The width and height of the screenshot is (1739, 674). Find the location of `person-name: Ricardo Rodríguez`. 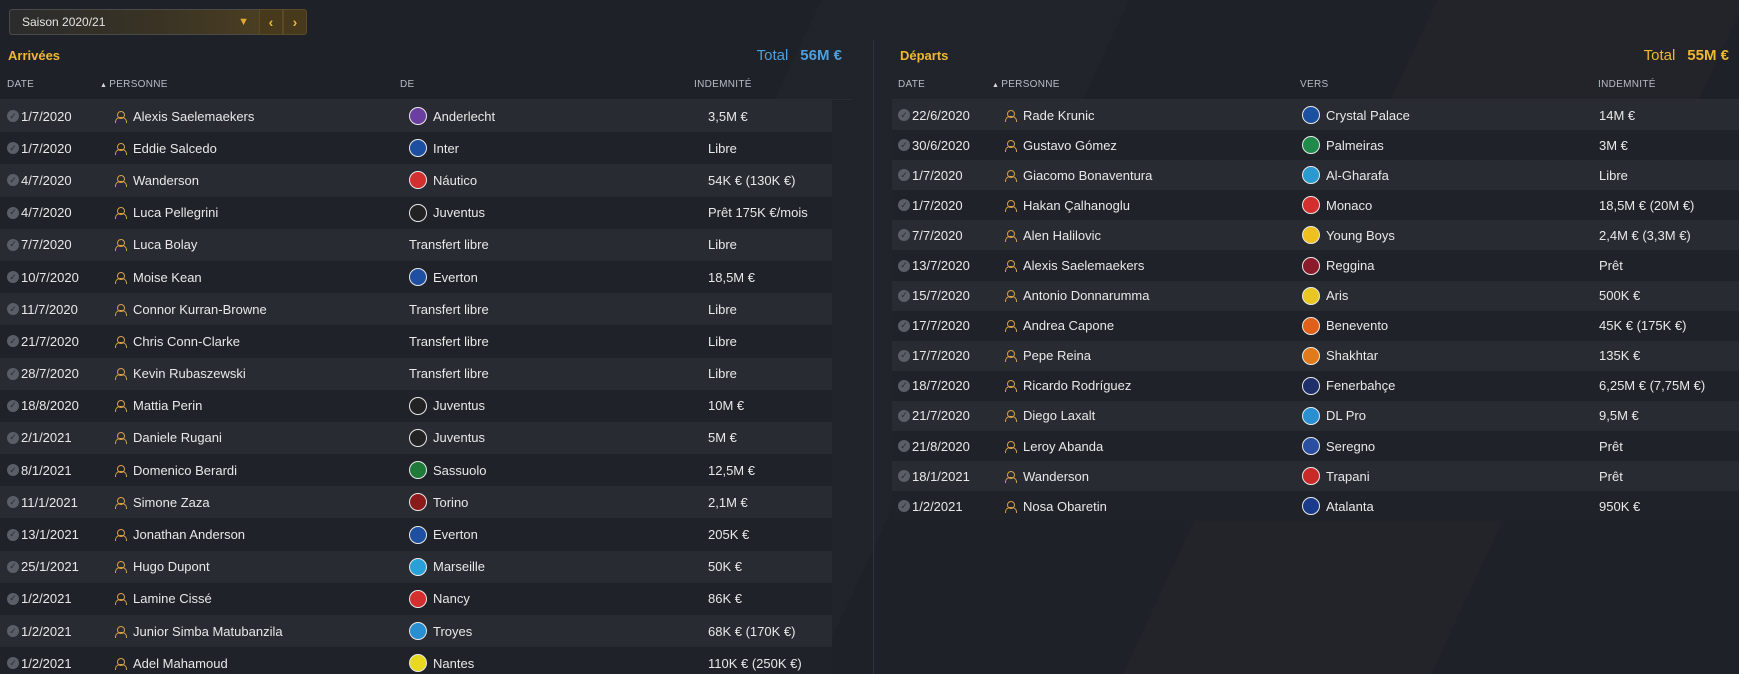

person-name: Ricardo Rodríguez is located at coordinates (1077, 385).